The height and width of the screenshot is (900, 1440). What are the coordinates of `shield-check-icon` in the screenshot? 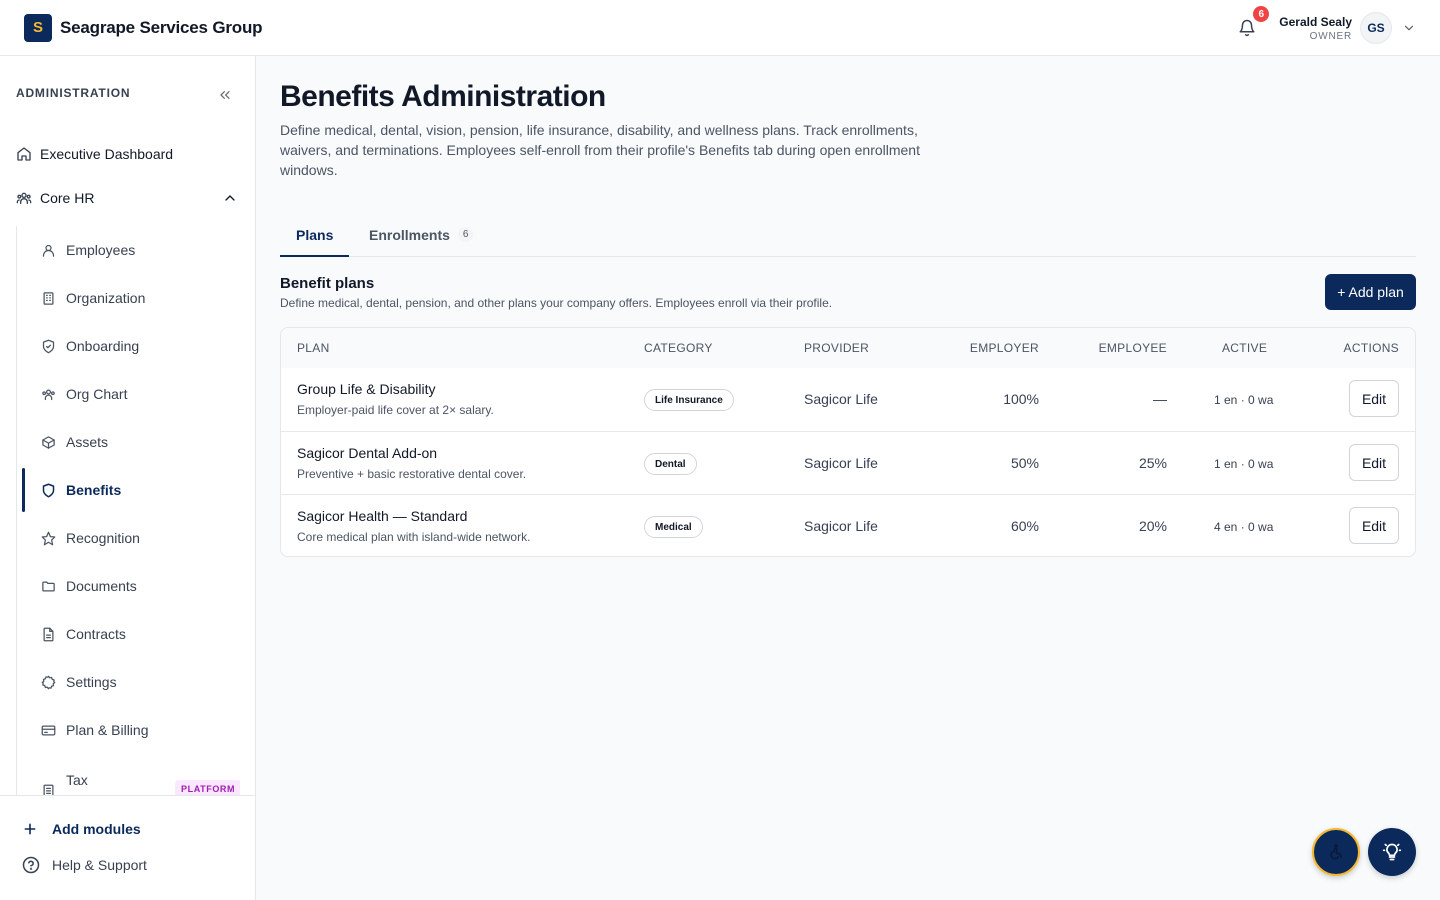 It's located at (49, 346).